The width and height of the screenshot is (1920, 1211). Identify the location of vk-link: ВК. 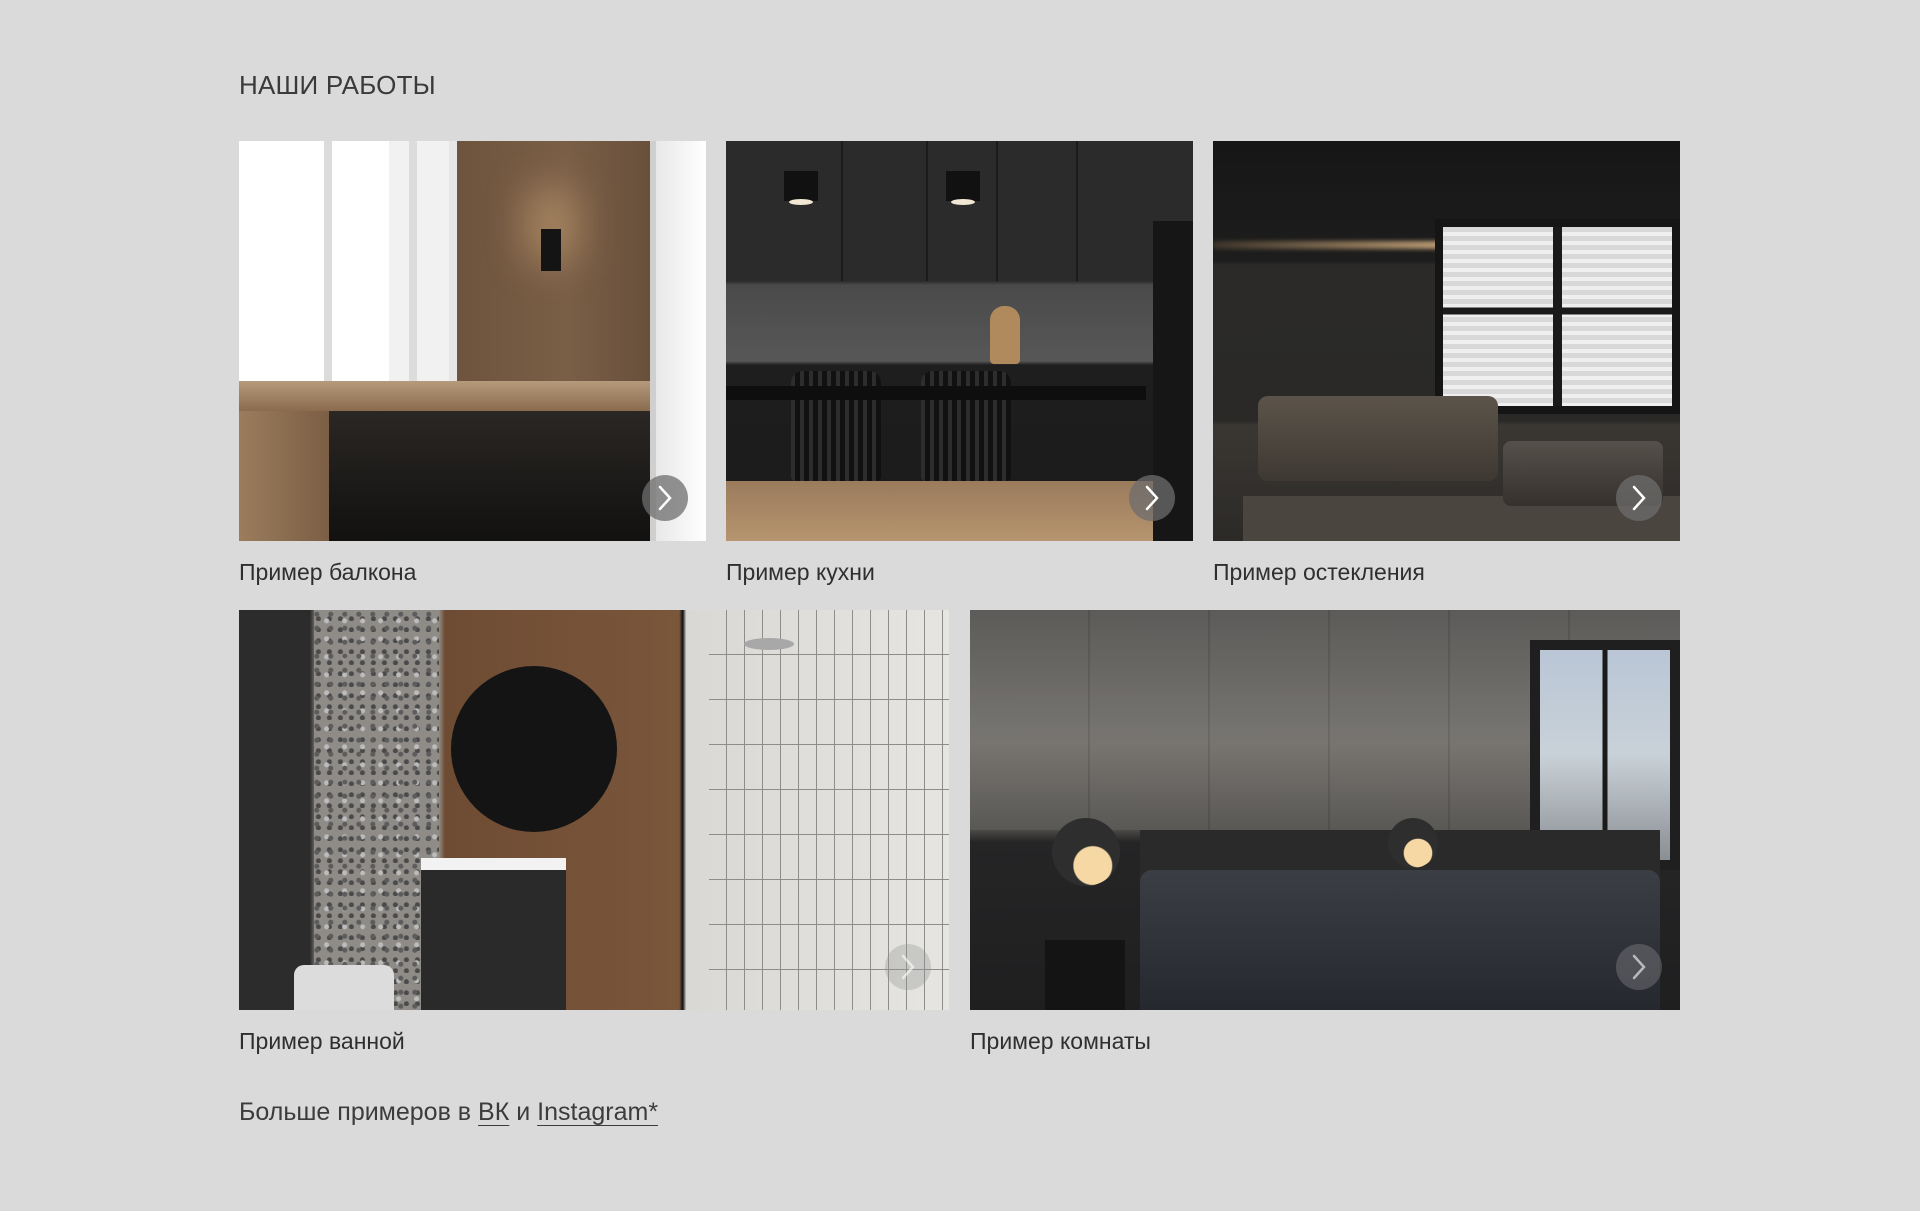
(493, 1112).